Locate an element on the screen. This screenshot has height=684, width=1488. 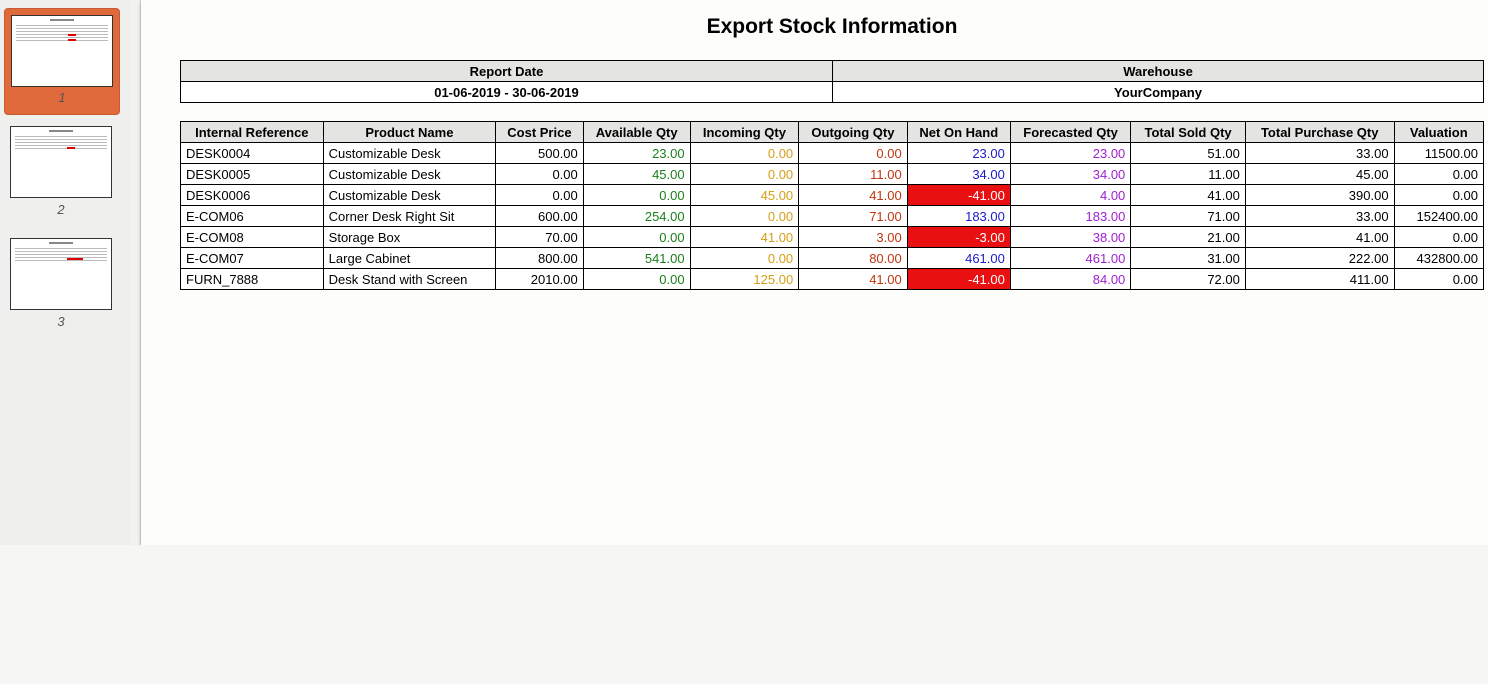
cell-internal-reference: DESK0006 is located at coordinates (252, 195).